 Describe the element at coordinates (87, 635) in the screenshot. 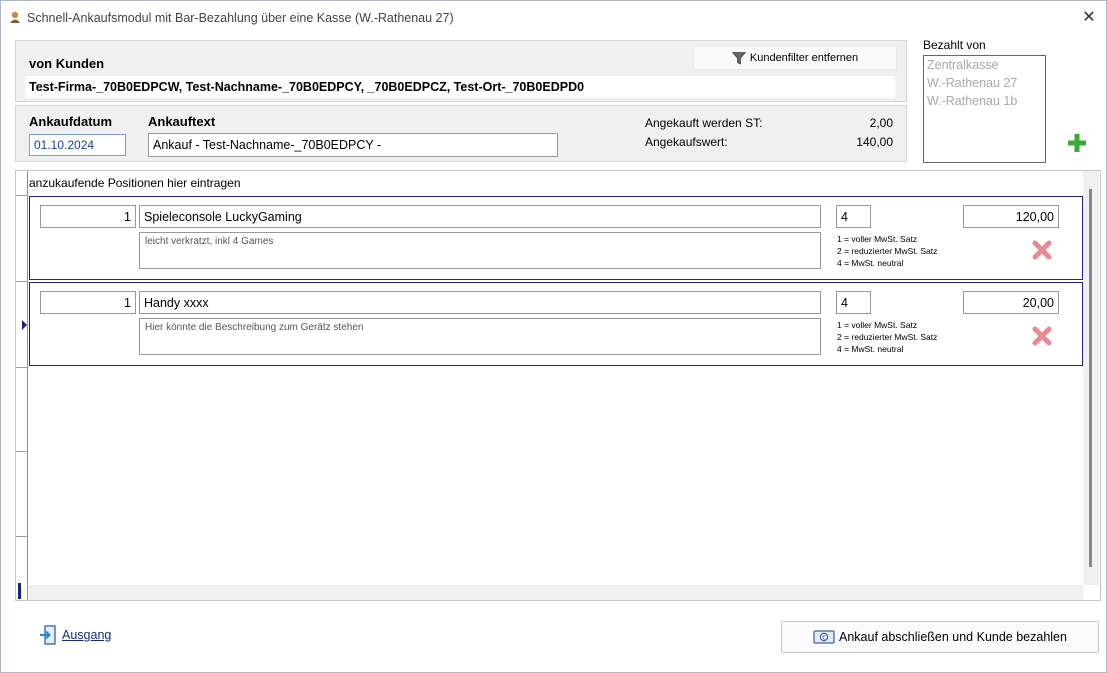

I see `exit-label: Ausgang` at that location.